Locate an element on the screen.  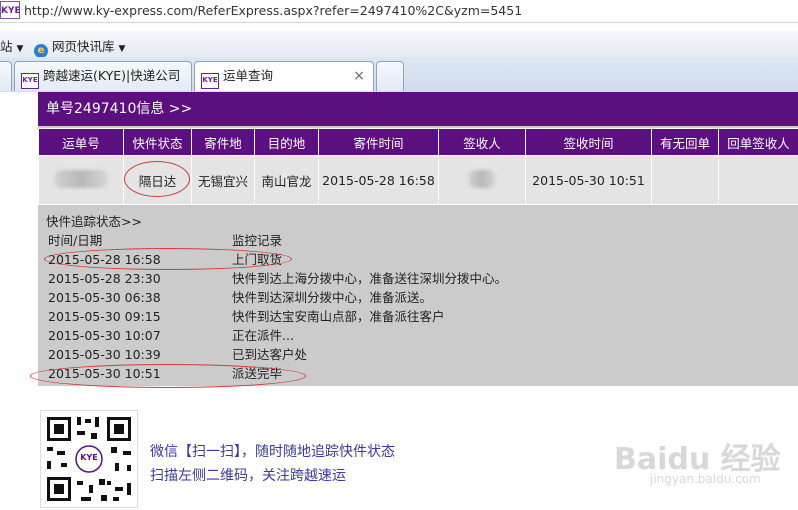
site-favicon-icon: KYE is located at coordinates (10, 10).